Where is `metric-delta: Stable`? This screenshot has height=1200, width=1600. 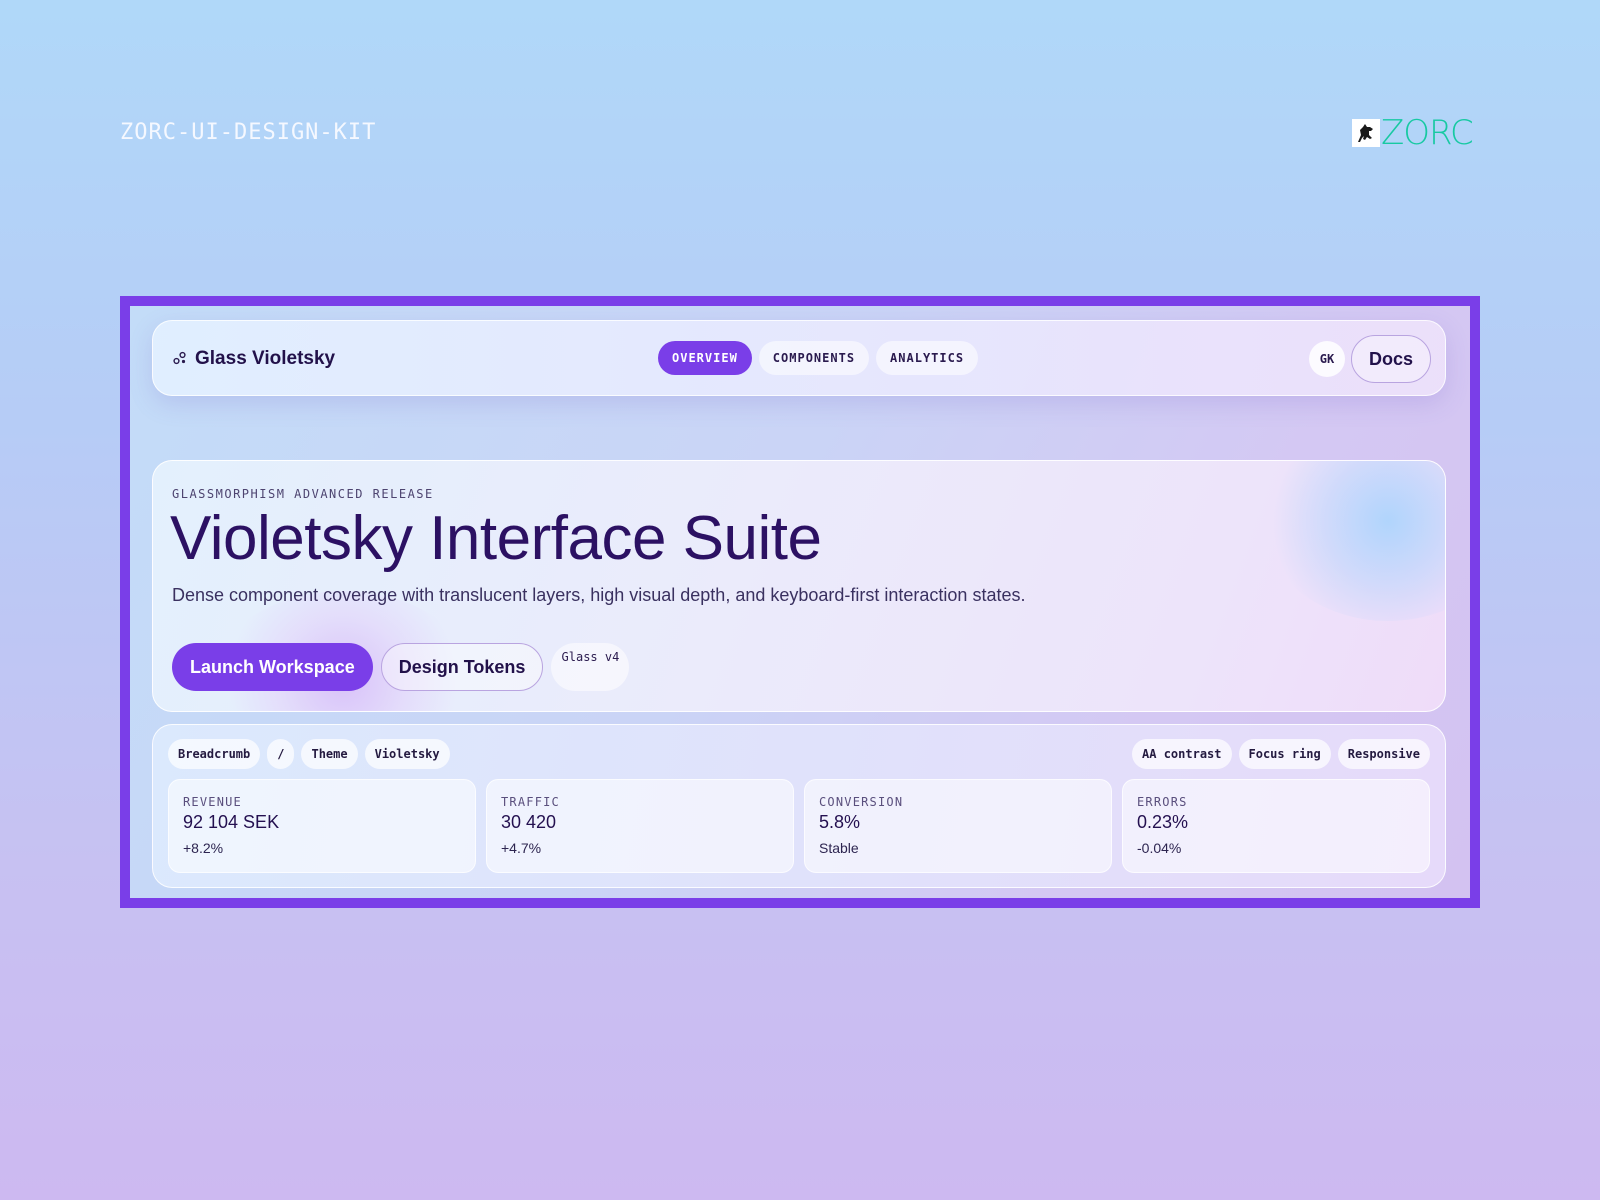
metric-delta: Stable is located at coordinates (839, 848).